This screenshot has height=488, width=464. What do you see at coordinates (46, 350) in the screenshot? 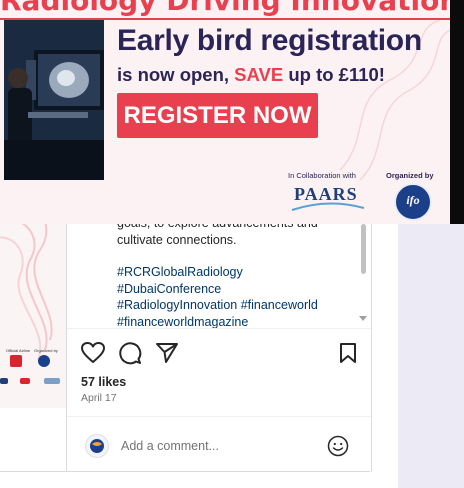
I see `mini-caption-right: Organized by` at bounding box center [46, 350].